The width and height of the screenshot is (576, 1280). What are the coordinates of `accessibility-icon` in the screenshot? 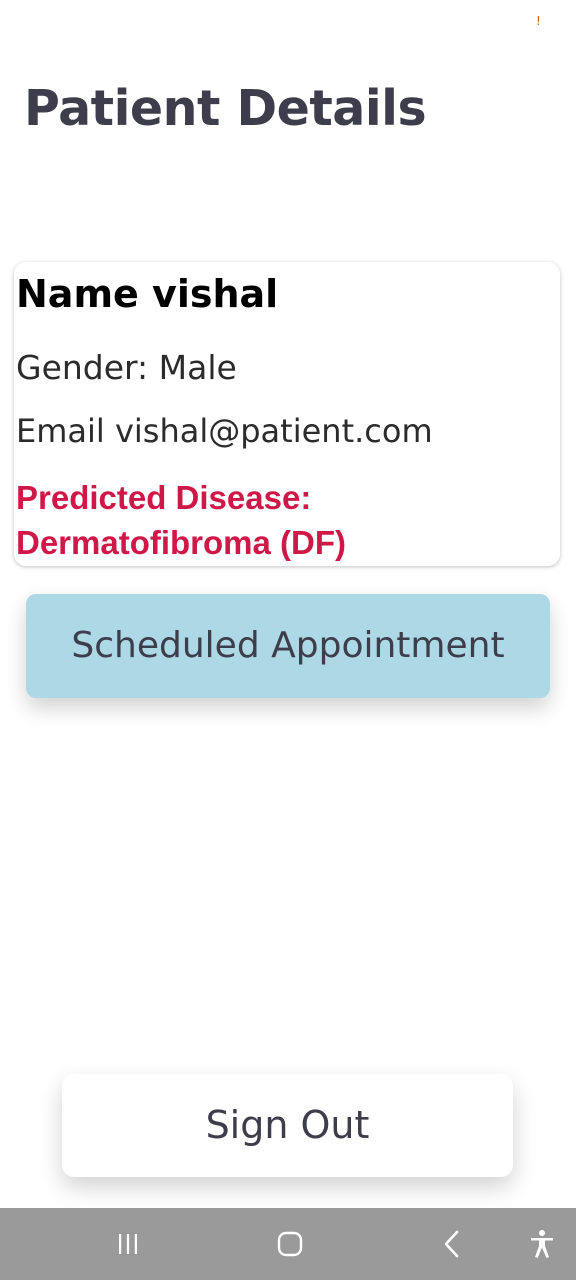 It's located at (542, 1244).